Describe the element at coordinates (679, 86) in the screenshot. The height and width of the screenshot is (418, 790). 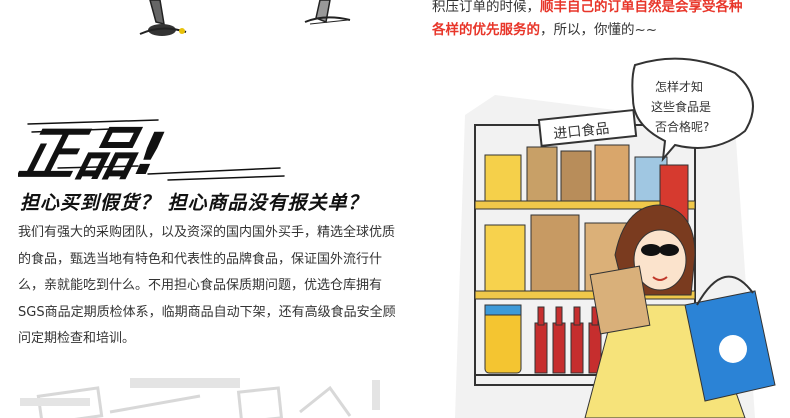
I see `speech-bubble-line1: 怎样才知` at that location.